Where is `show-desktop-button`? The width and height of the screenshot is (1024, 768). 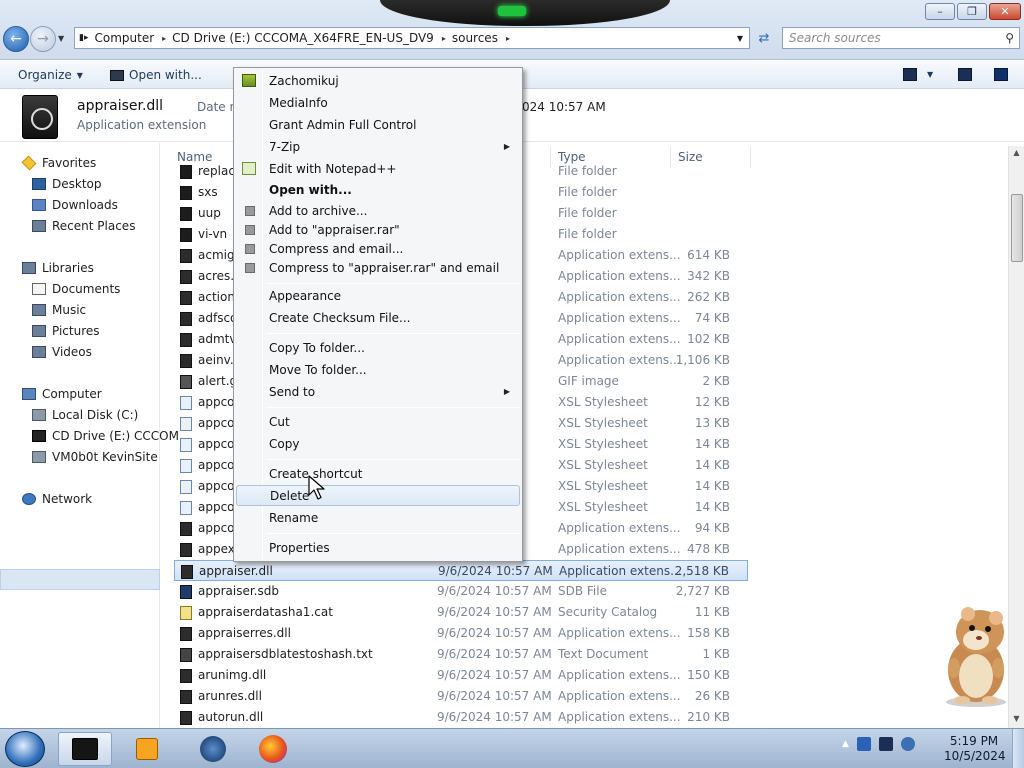
show-desktop-button is located at coordinates (1018, 748).